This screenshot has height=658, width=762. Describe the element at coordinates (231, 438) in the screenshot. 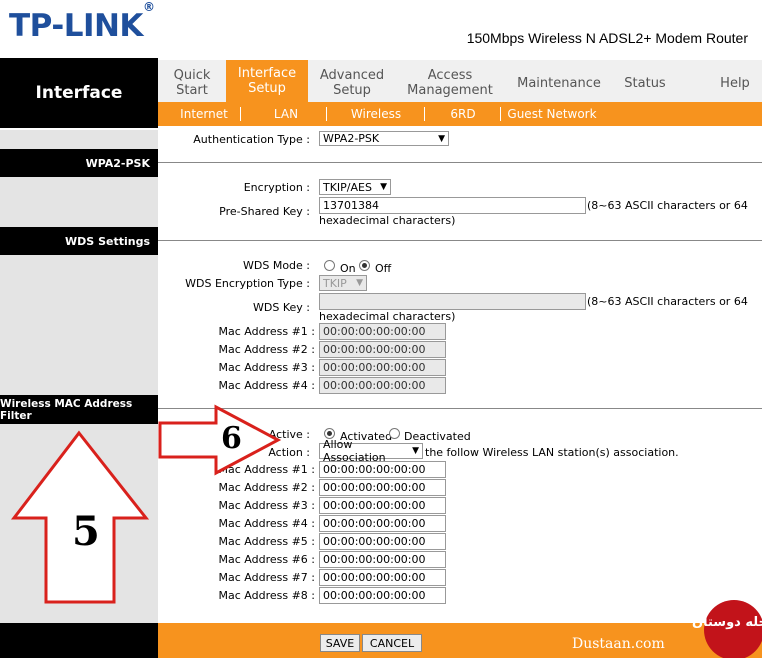

I see `annotation-number-6: 6` at that location.